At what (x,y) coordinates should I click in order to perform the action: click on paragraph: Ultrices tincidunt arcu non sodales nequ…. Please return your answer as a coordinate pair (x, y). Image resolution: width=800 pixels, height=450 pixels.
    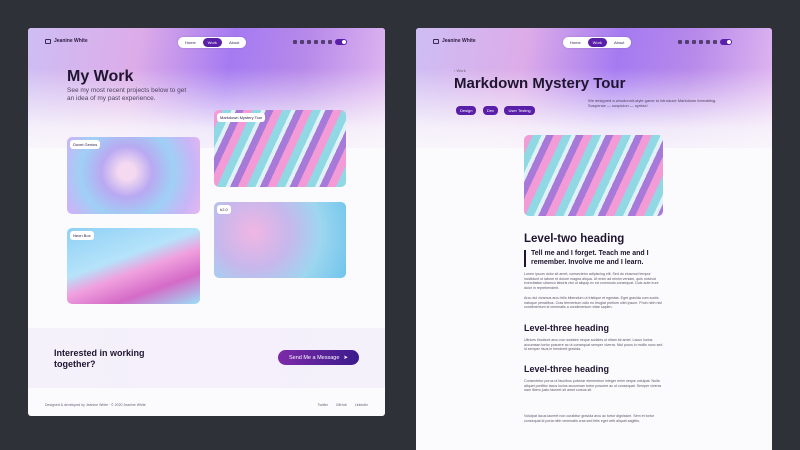
    Looking at the image, I should click on (593, 345).